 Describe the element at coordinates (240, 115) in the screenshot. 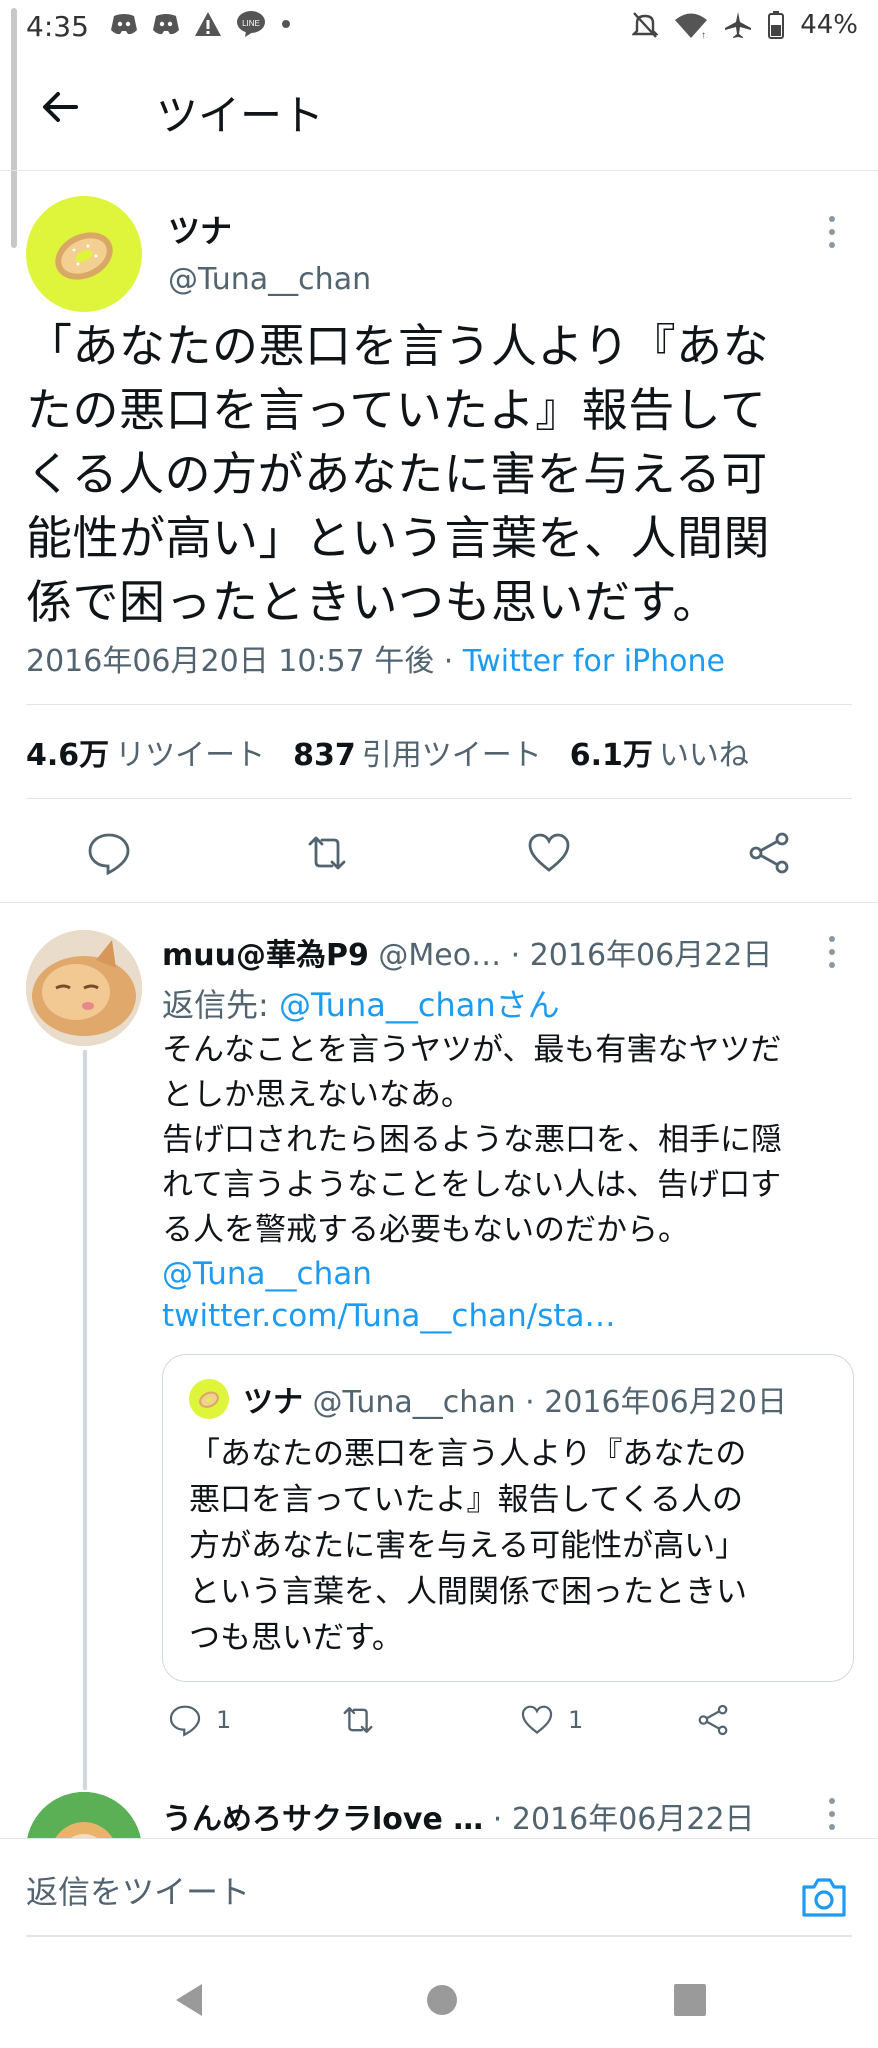

I see `page-title: ツイート` at that location.